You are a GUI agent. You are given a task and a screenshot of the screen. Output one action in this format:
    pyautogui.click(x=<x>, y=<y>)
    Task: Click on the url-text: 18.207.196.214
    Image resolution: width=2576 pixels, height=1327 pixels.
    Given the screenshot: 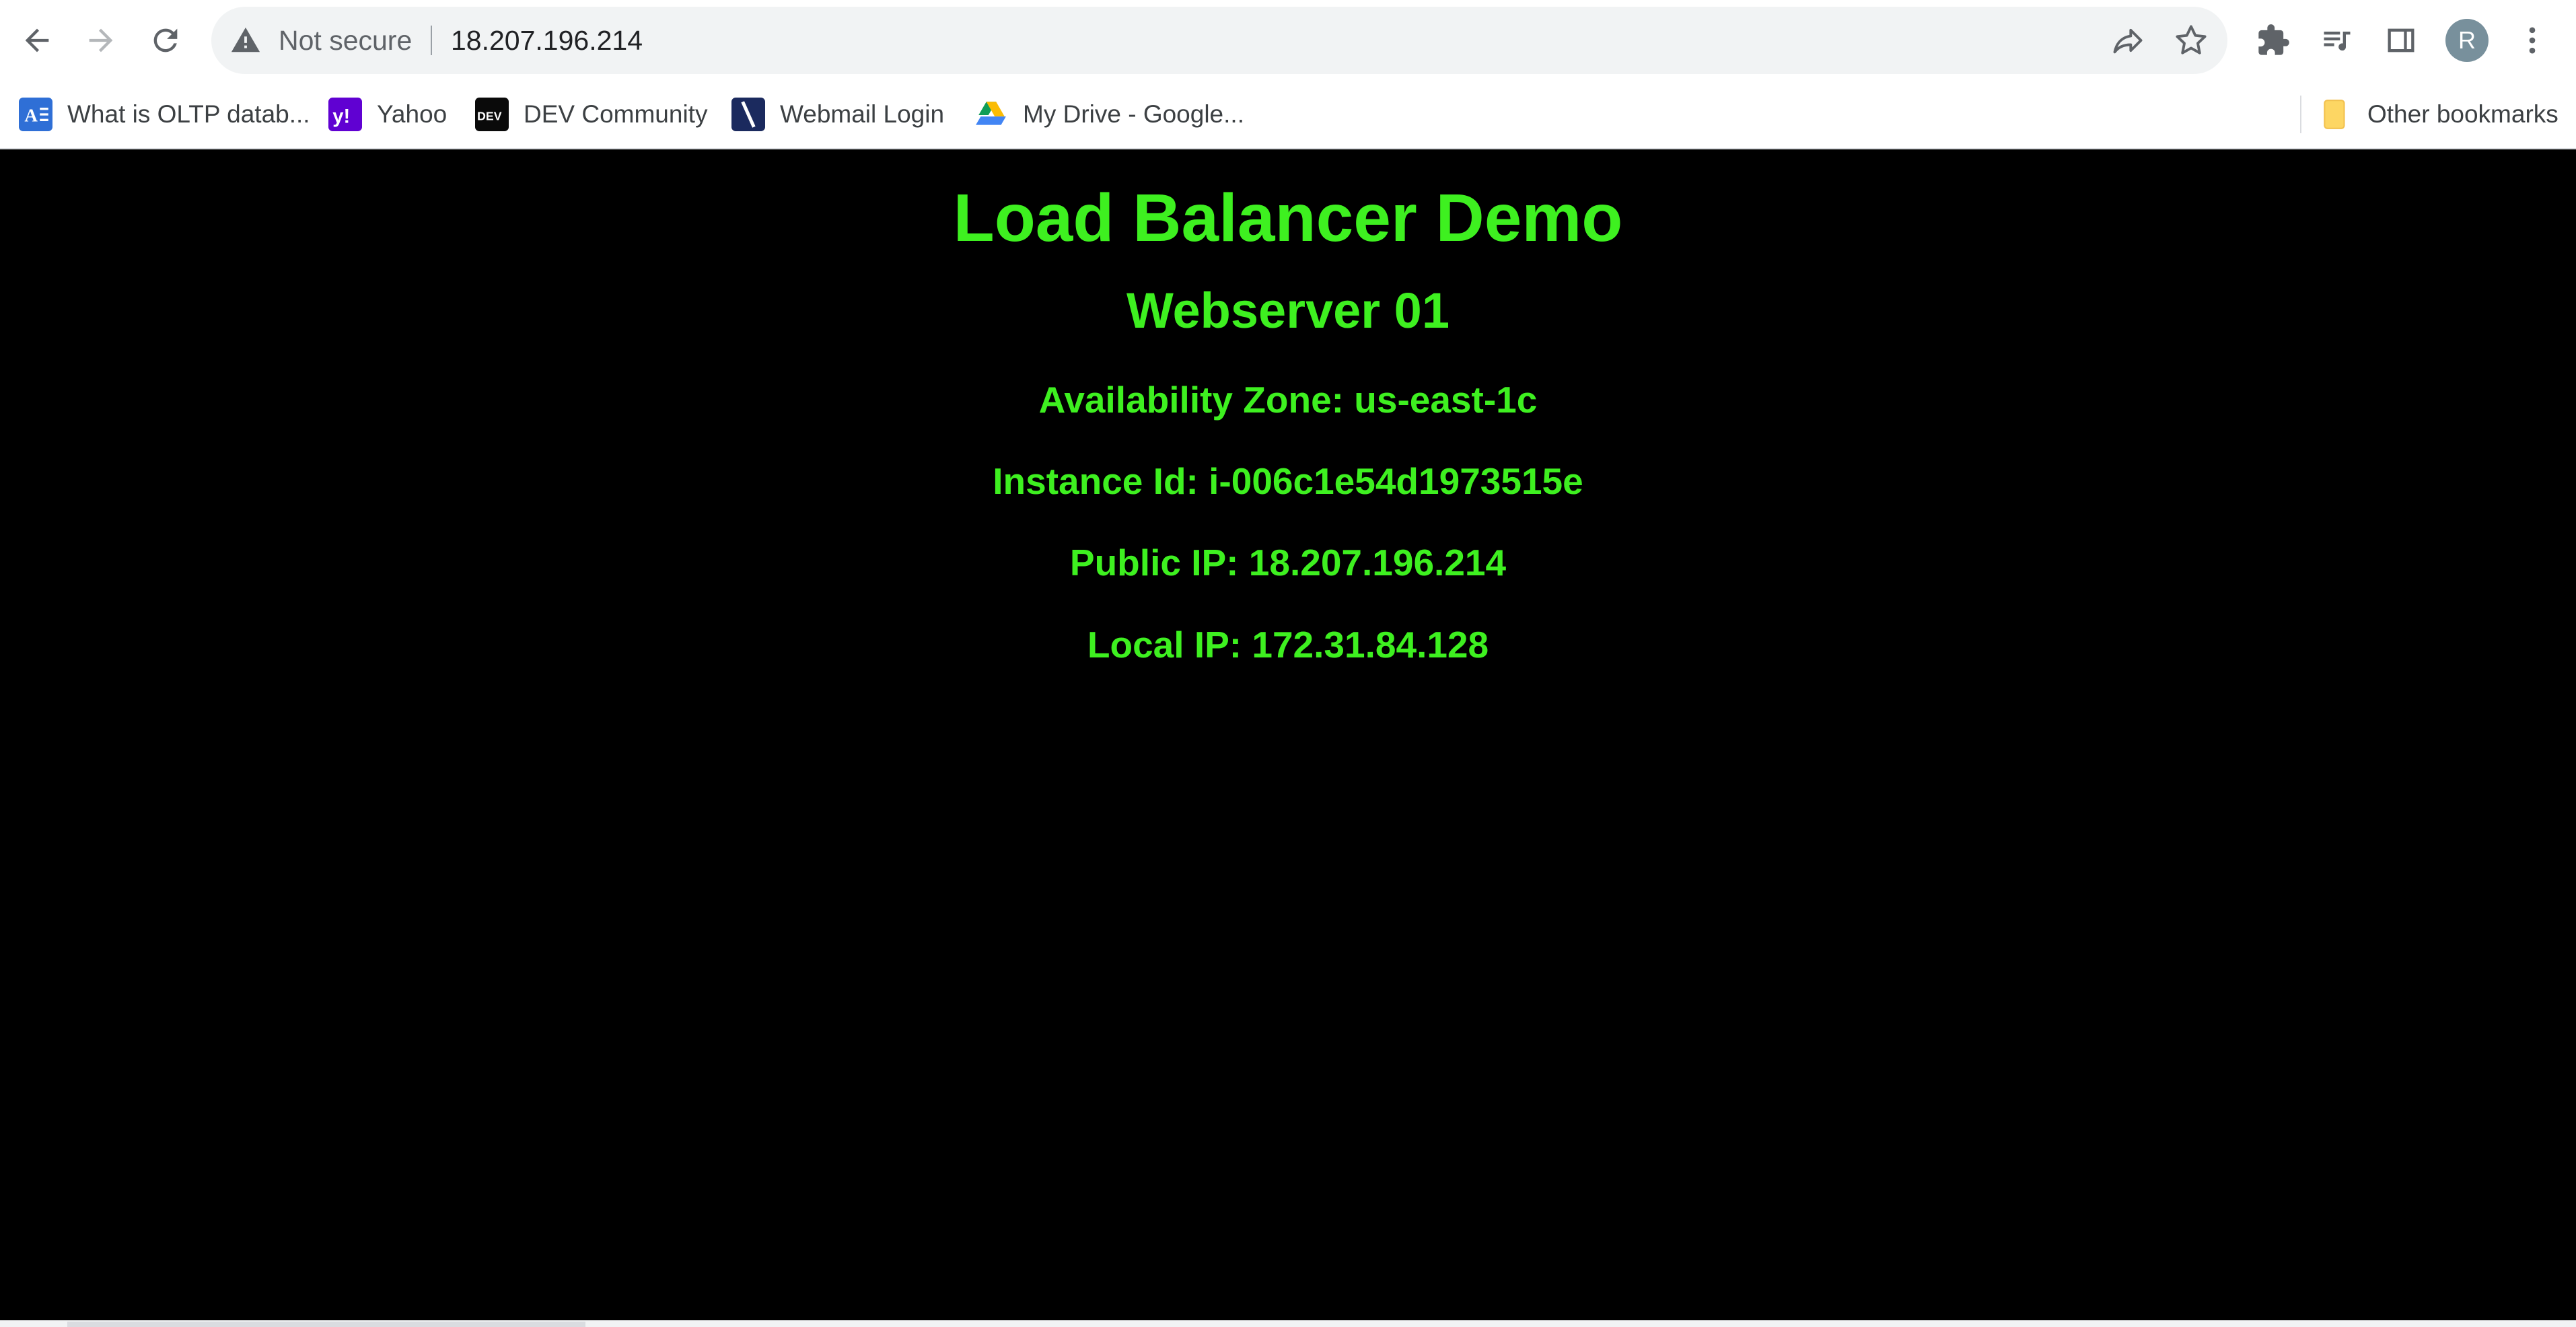 What is the action you would take?
    pyautogui.click(x=547, y=40)
    